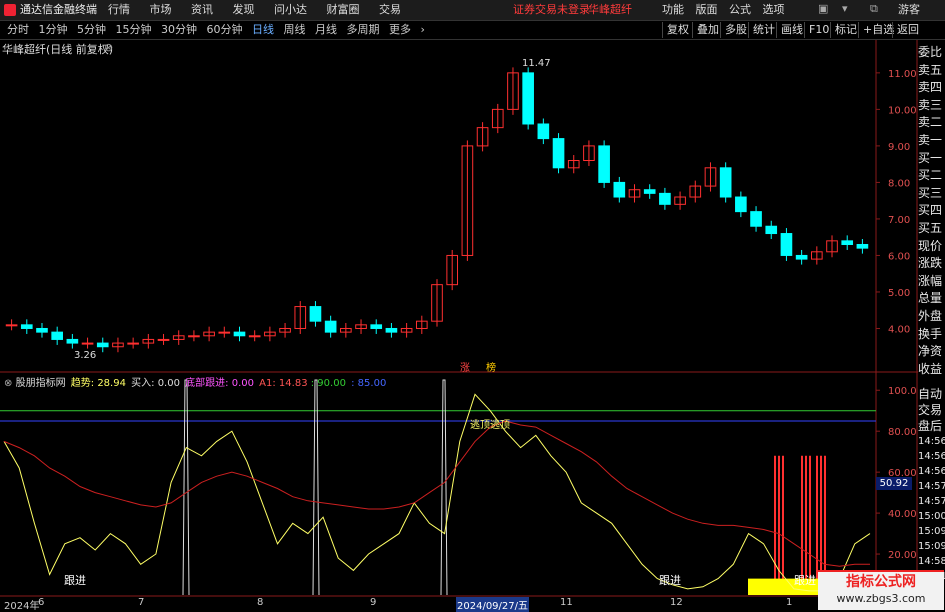  Describe the element at coordinates (179, 30) in the screenshot. I see `period-30min: 30分钟` at that location.